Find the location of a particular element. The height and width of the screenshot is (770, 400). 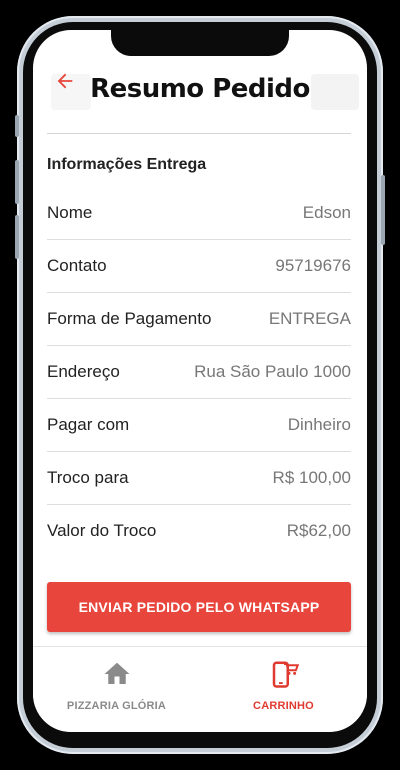

info-row-payment-method: Forma de Pagamento ENTREGA is located at coordinates (199, 319).